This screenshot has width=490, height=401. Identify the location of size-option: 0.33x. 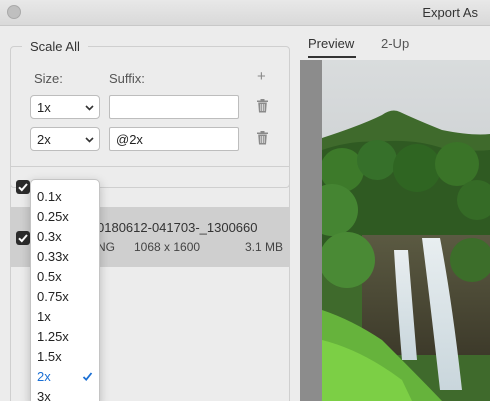
(65, 257).